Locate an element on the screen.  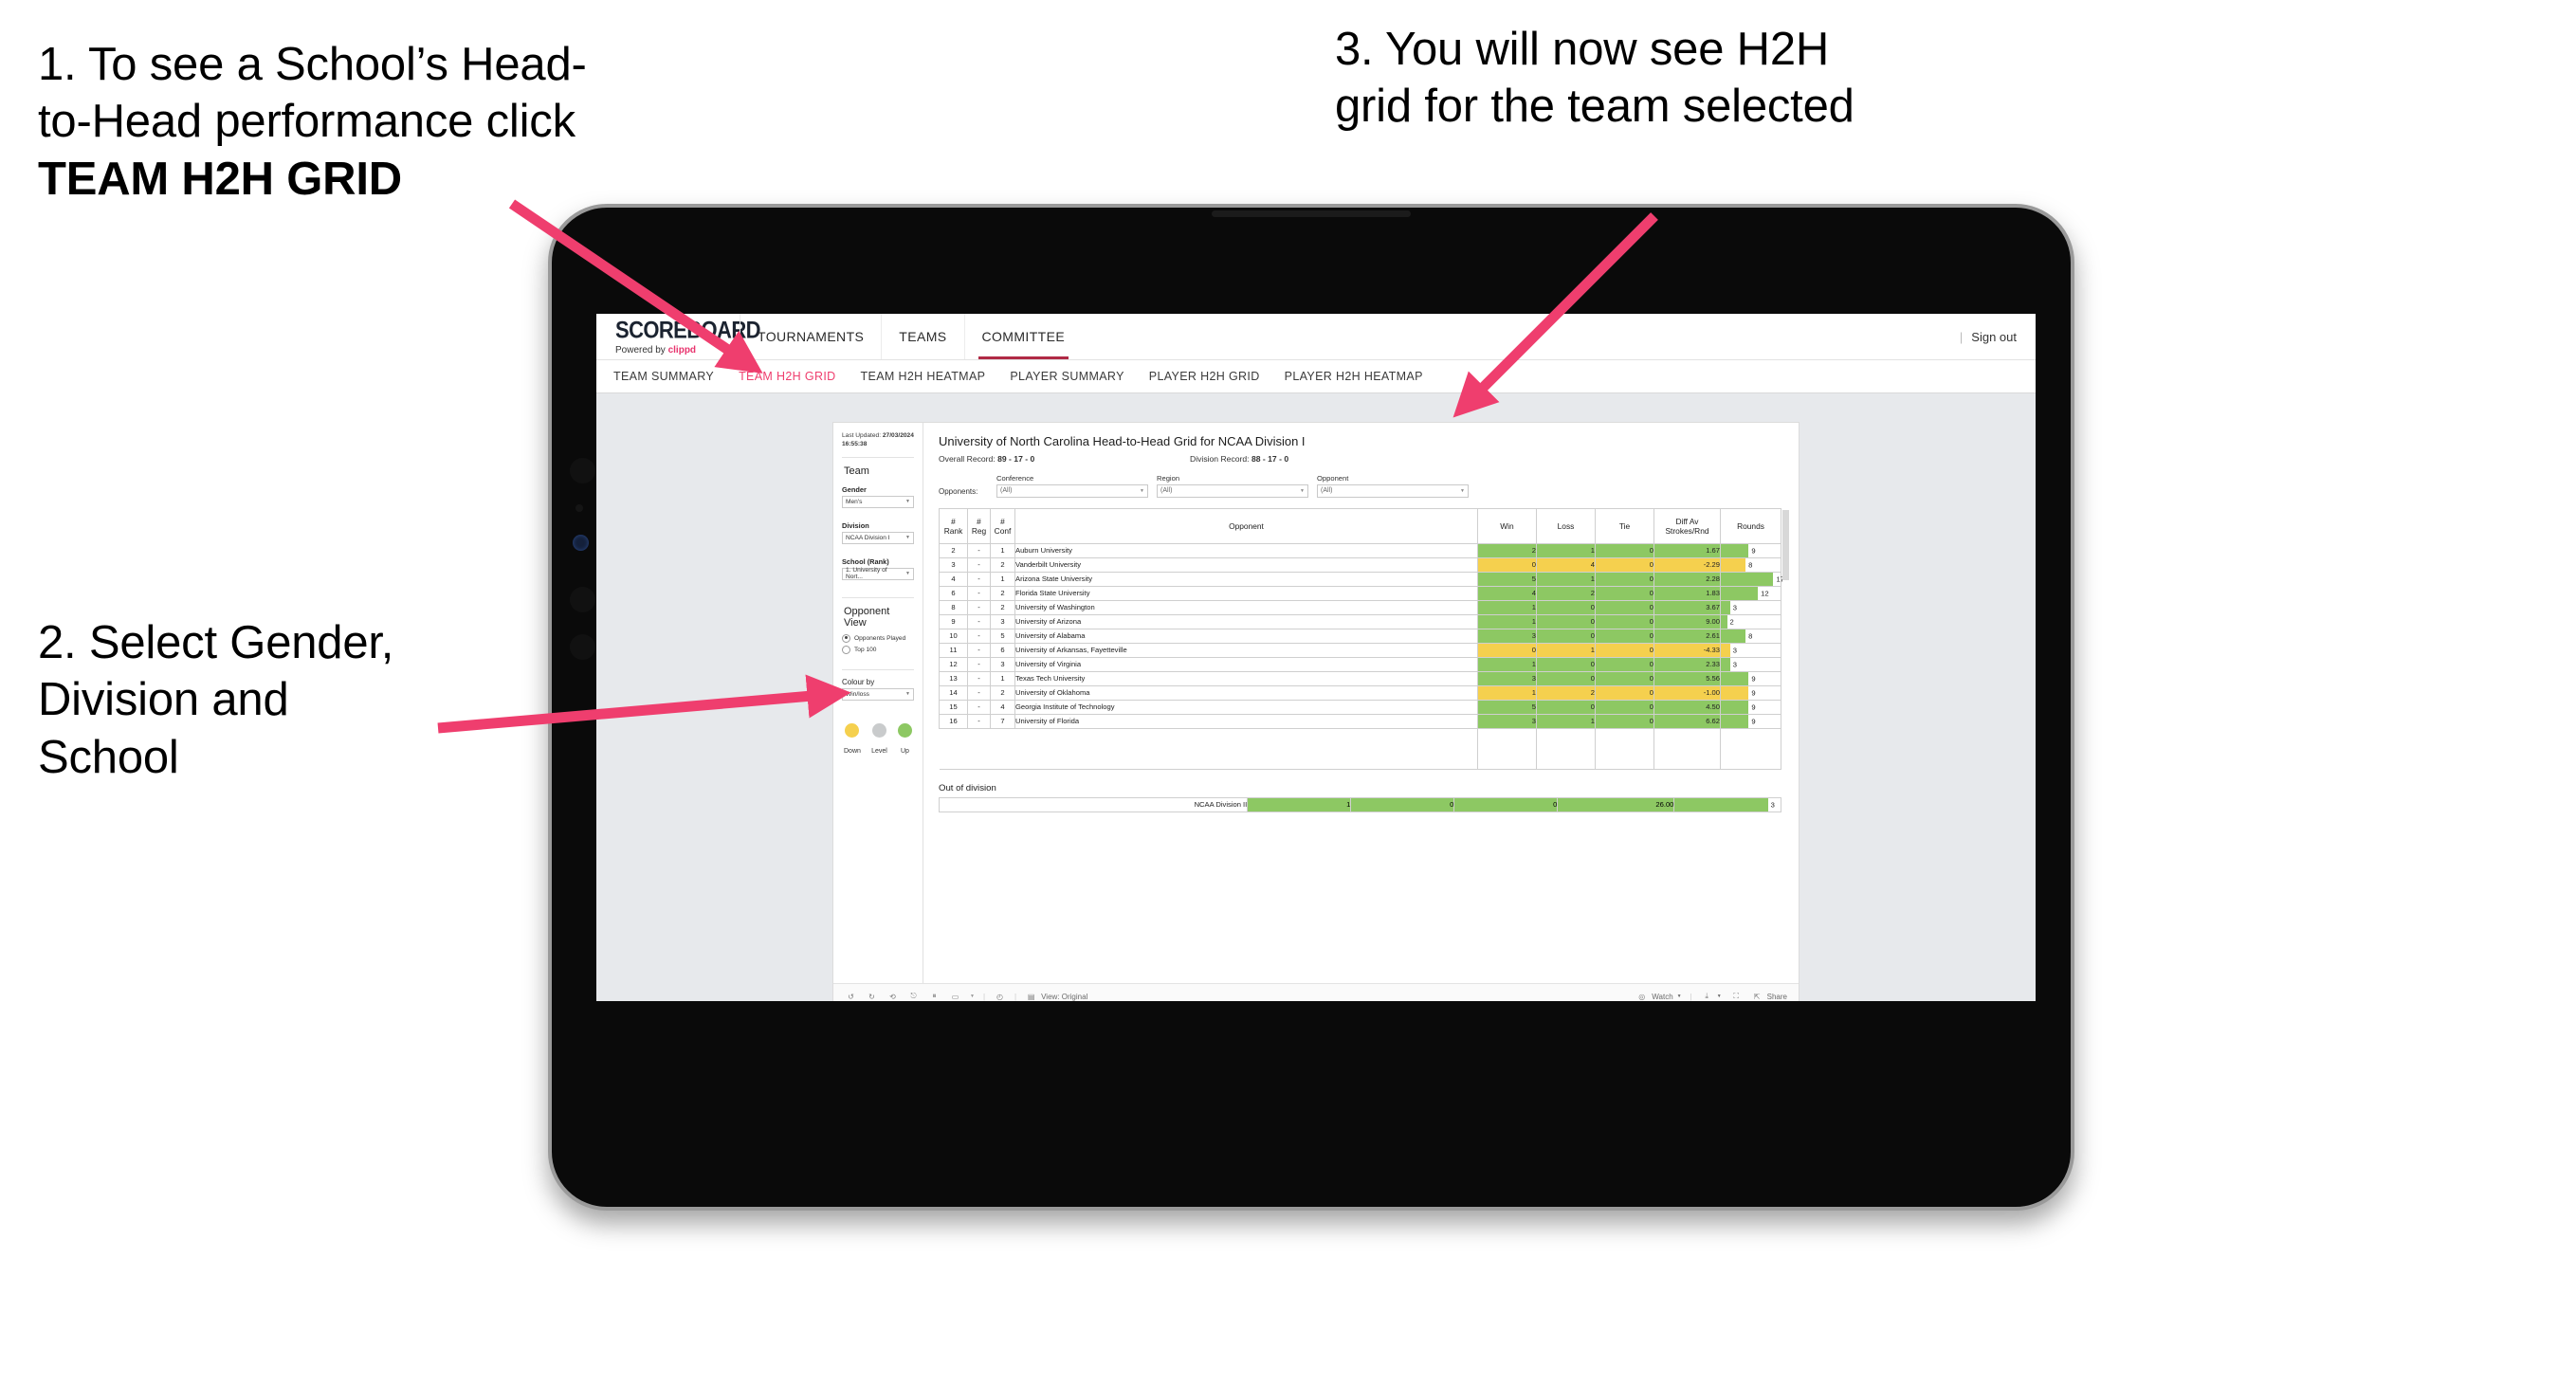
nav-item-tournaments: TOURNAMENTS is located at coordinates (810, 336).